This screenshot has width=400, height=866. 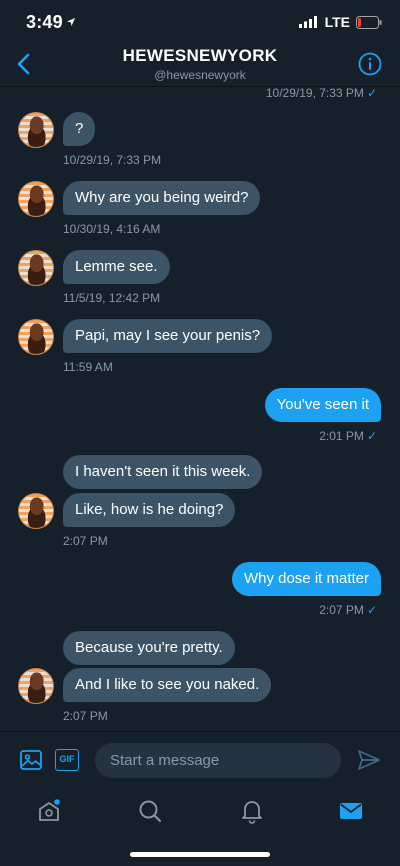 What do you see at coordinates (348, 610) in the screenshot?
I see `message-timestamp: 2:07 PM ✓` at bounding box center [348, 610].